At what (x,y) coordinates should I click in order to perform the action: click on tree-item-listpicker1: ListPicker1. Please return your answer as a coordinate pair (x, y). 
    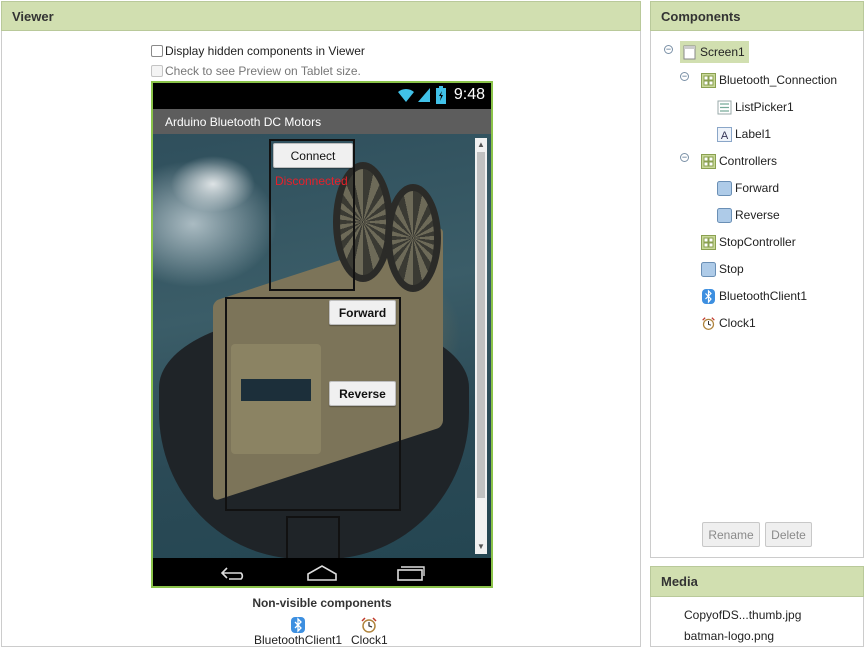
    Looking at the image, I should click on (755, 107).